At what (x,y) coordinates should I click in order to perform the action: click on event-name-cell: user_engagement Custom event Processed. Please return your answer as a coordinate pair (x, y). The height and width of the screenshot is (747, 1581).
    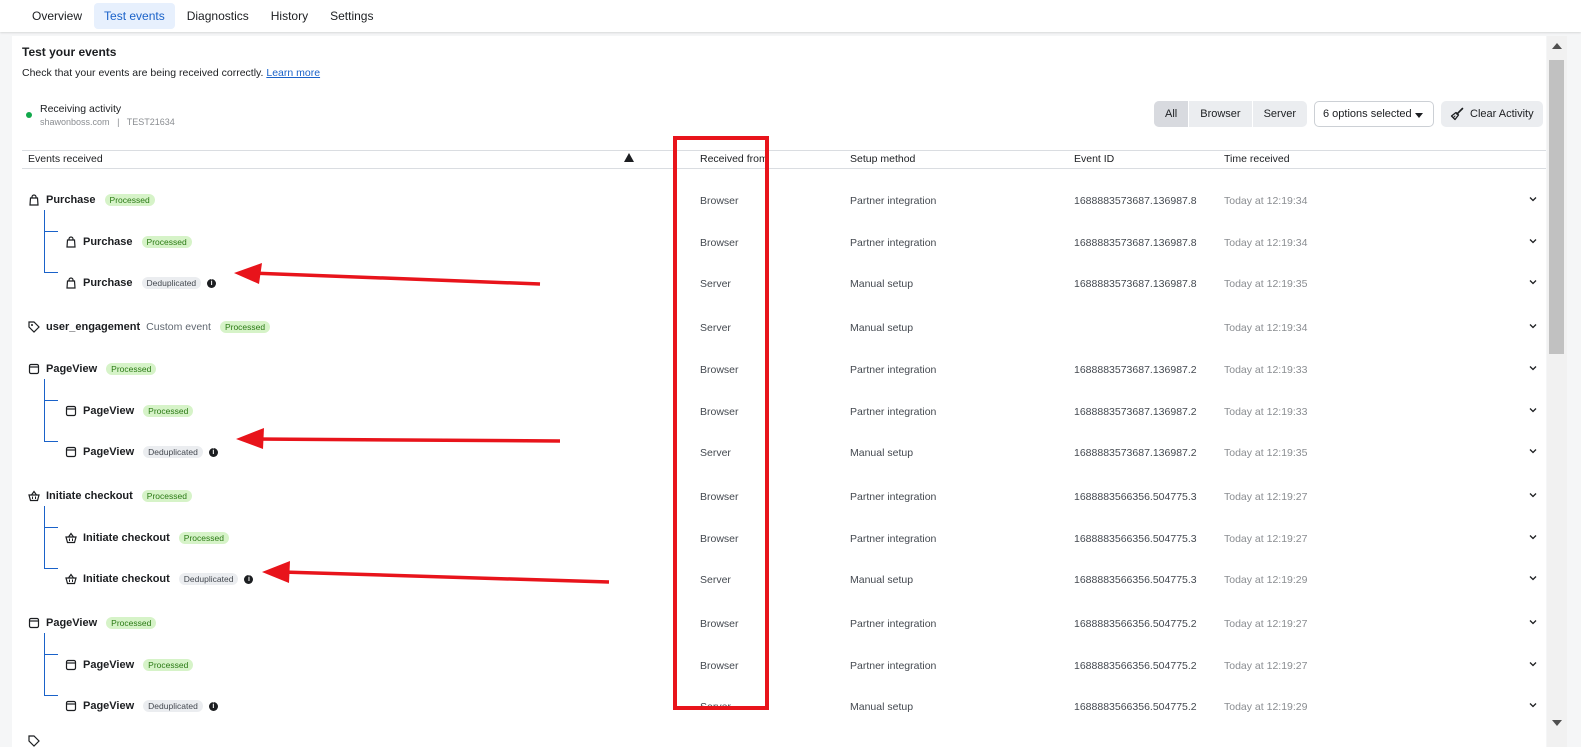
    Looking at the image, I should click on (149, 327).